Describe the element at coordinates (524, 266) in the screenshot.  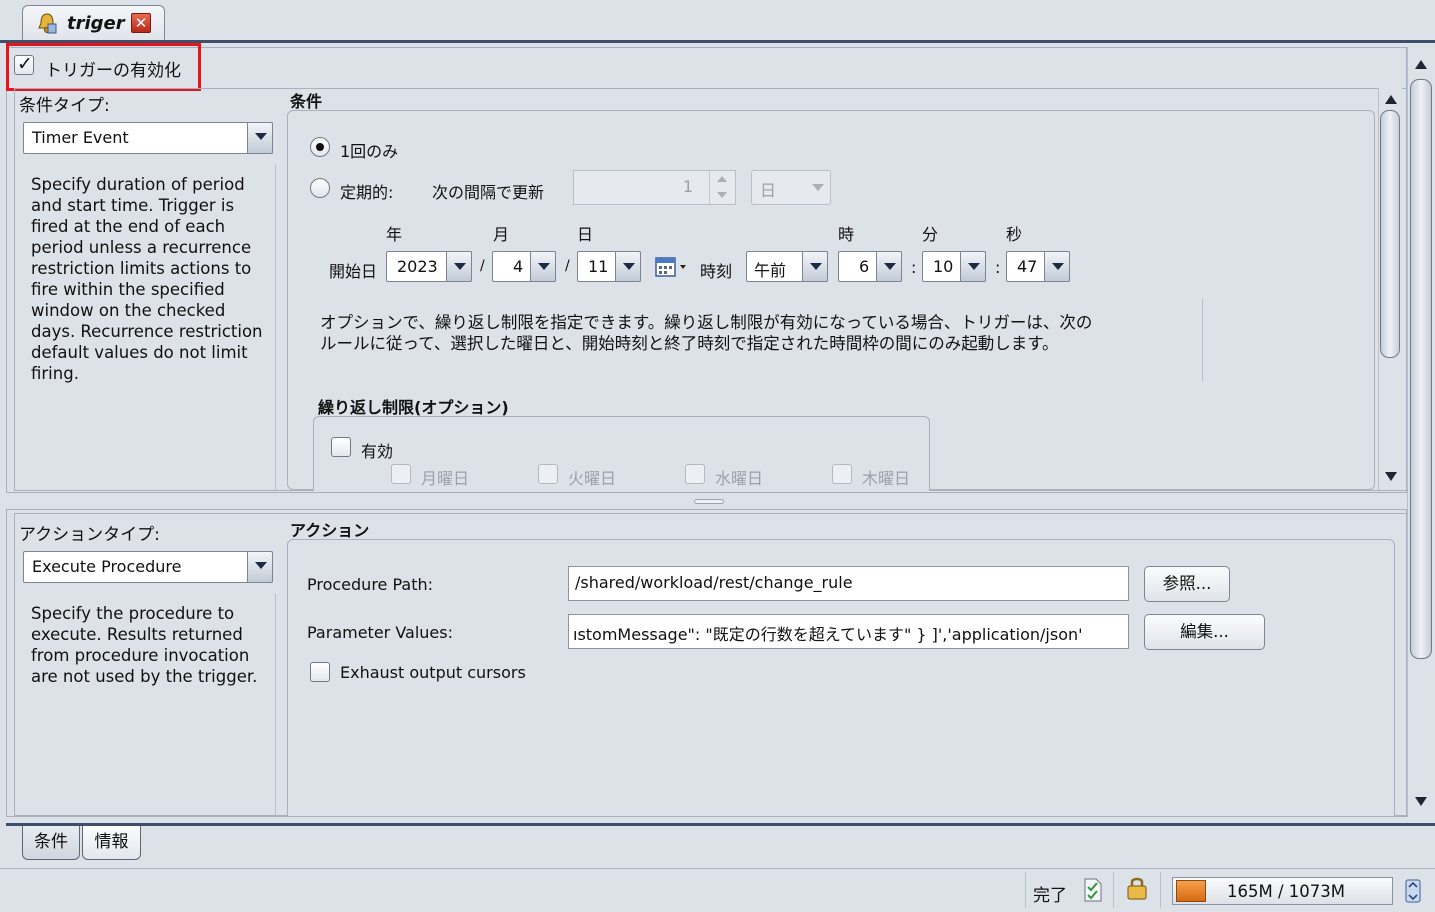
I see `month-select: 4` at that location.